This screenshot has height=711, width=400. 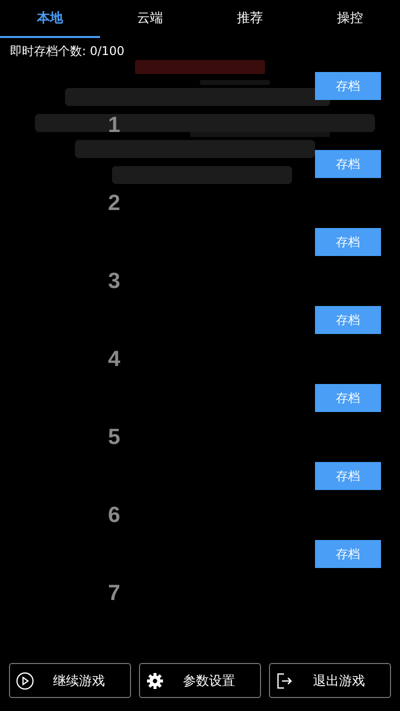 What do you see at coordinates (114, 515) in the screenshot?
I see `slot-number: 6` at bounding box center [114, 515].